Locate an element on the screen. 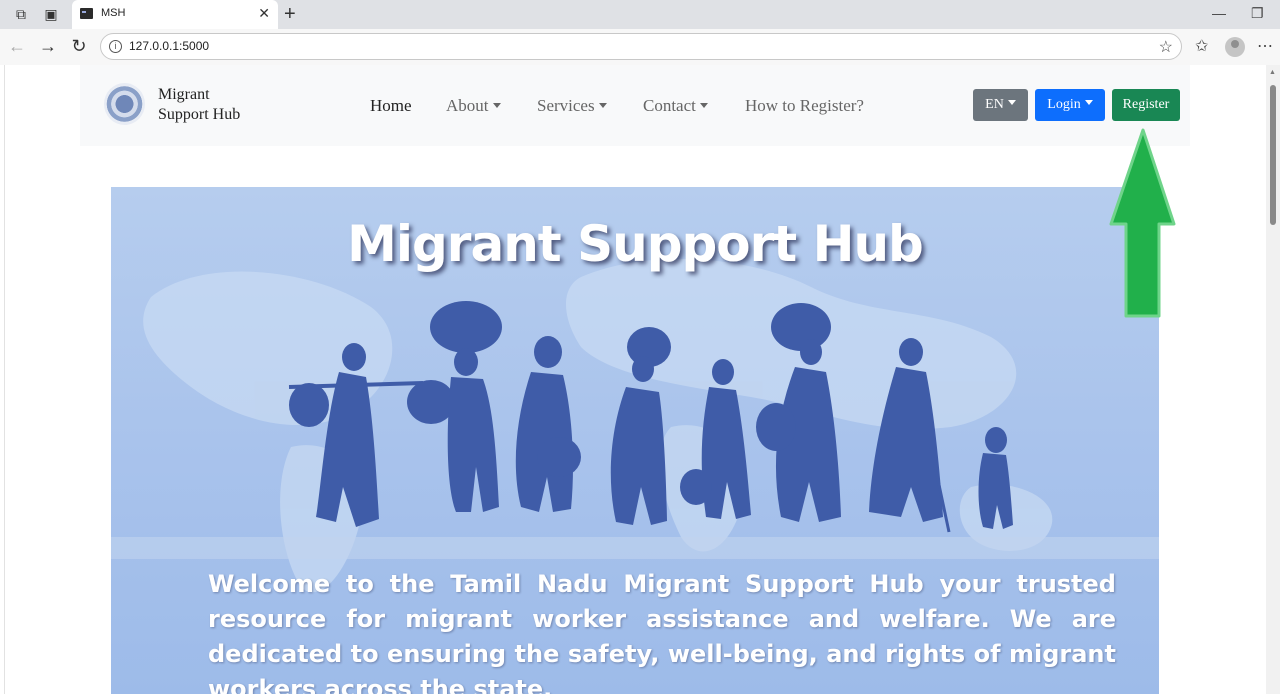 This screenshot has width=1280, height=694. nav-home: Home is located at coordinates (391, 106).